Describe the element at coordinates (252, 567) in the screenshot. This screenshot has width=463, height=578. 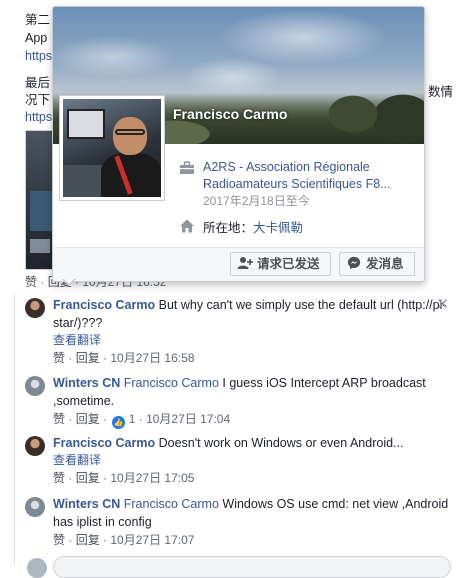
I see `reply-input` at that location.